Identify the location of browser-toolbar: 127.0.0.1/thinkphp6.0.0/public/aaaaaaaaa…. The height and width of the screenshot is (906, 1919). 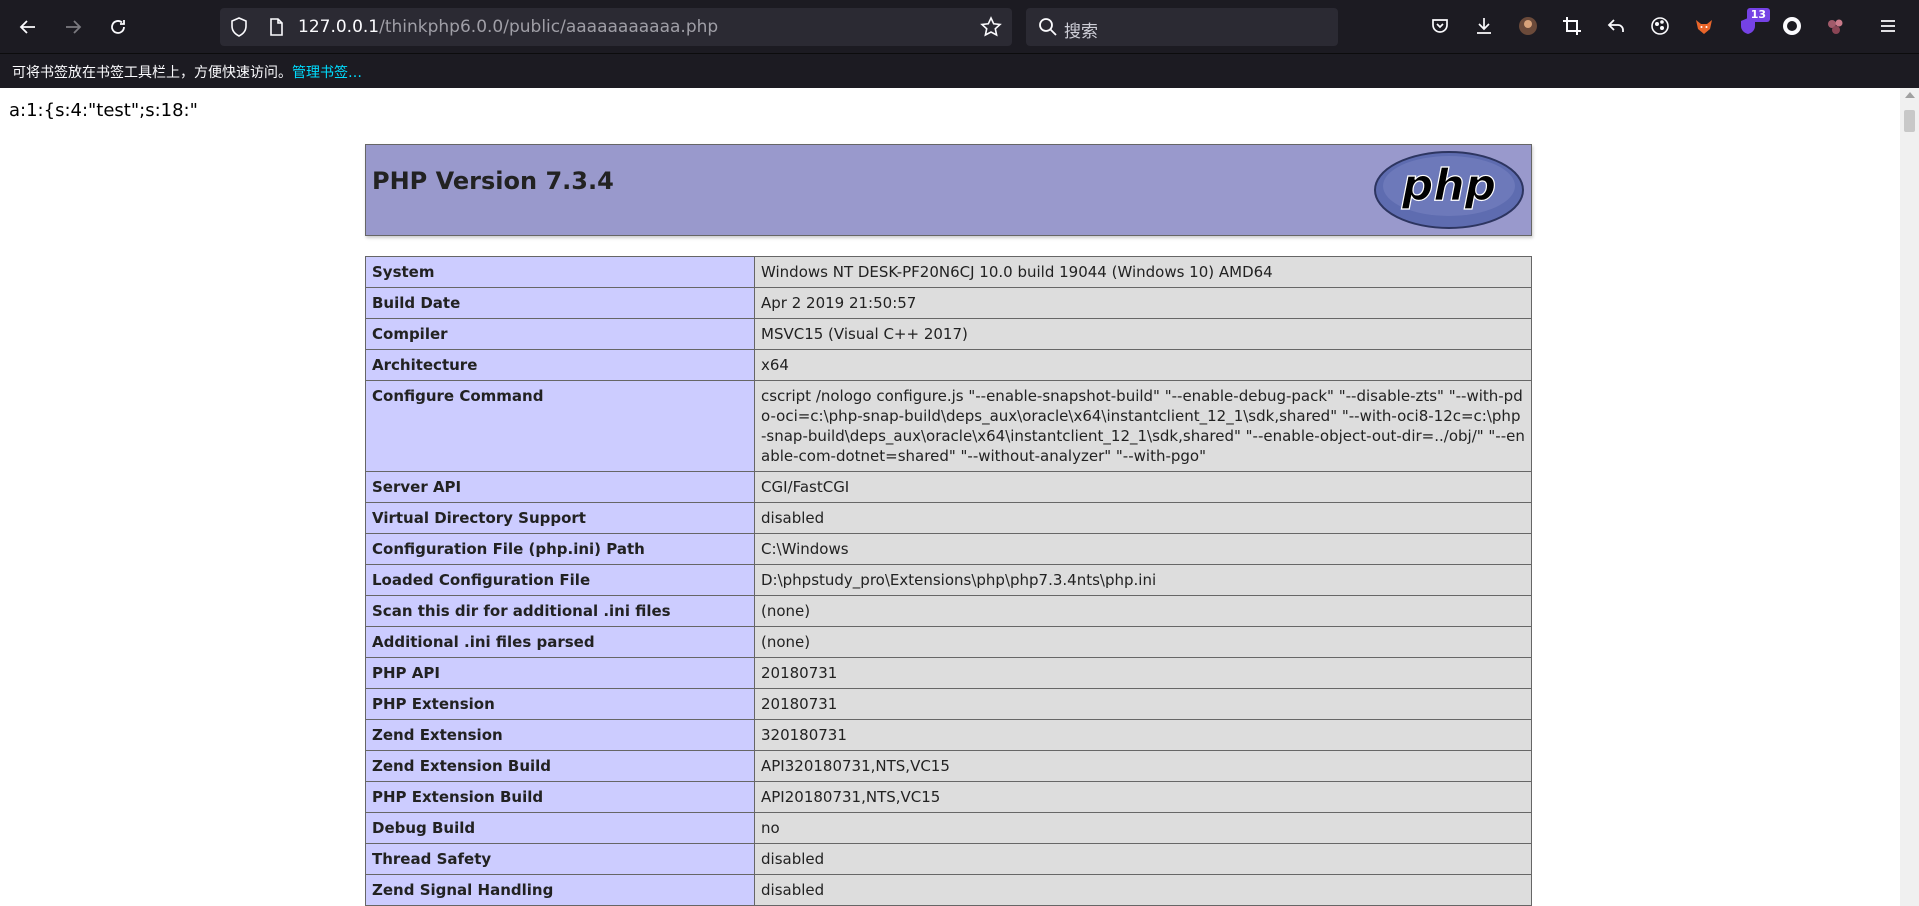
(959, 26).